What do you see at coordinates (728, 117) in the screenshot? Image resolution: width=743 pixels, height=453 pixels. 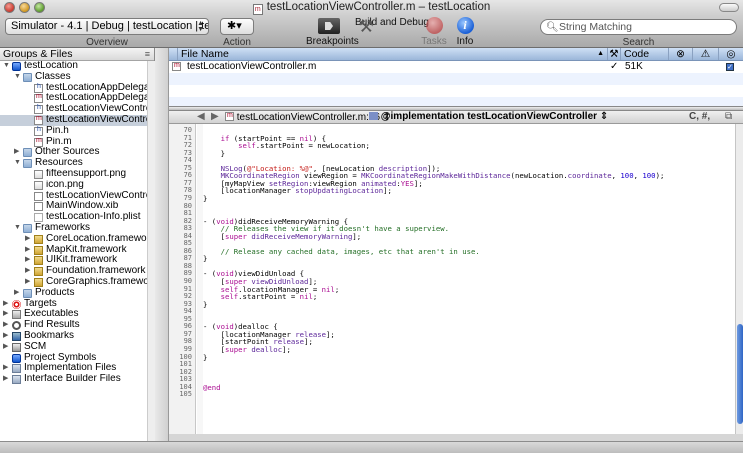 I see `split-editor-icon: ⧉` at bounding box center [728, 117].